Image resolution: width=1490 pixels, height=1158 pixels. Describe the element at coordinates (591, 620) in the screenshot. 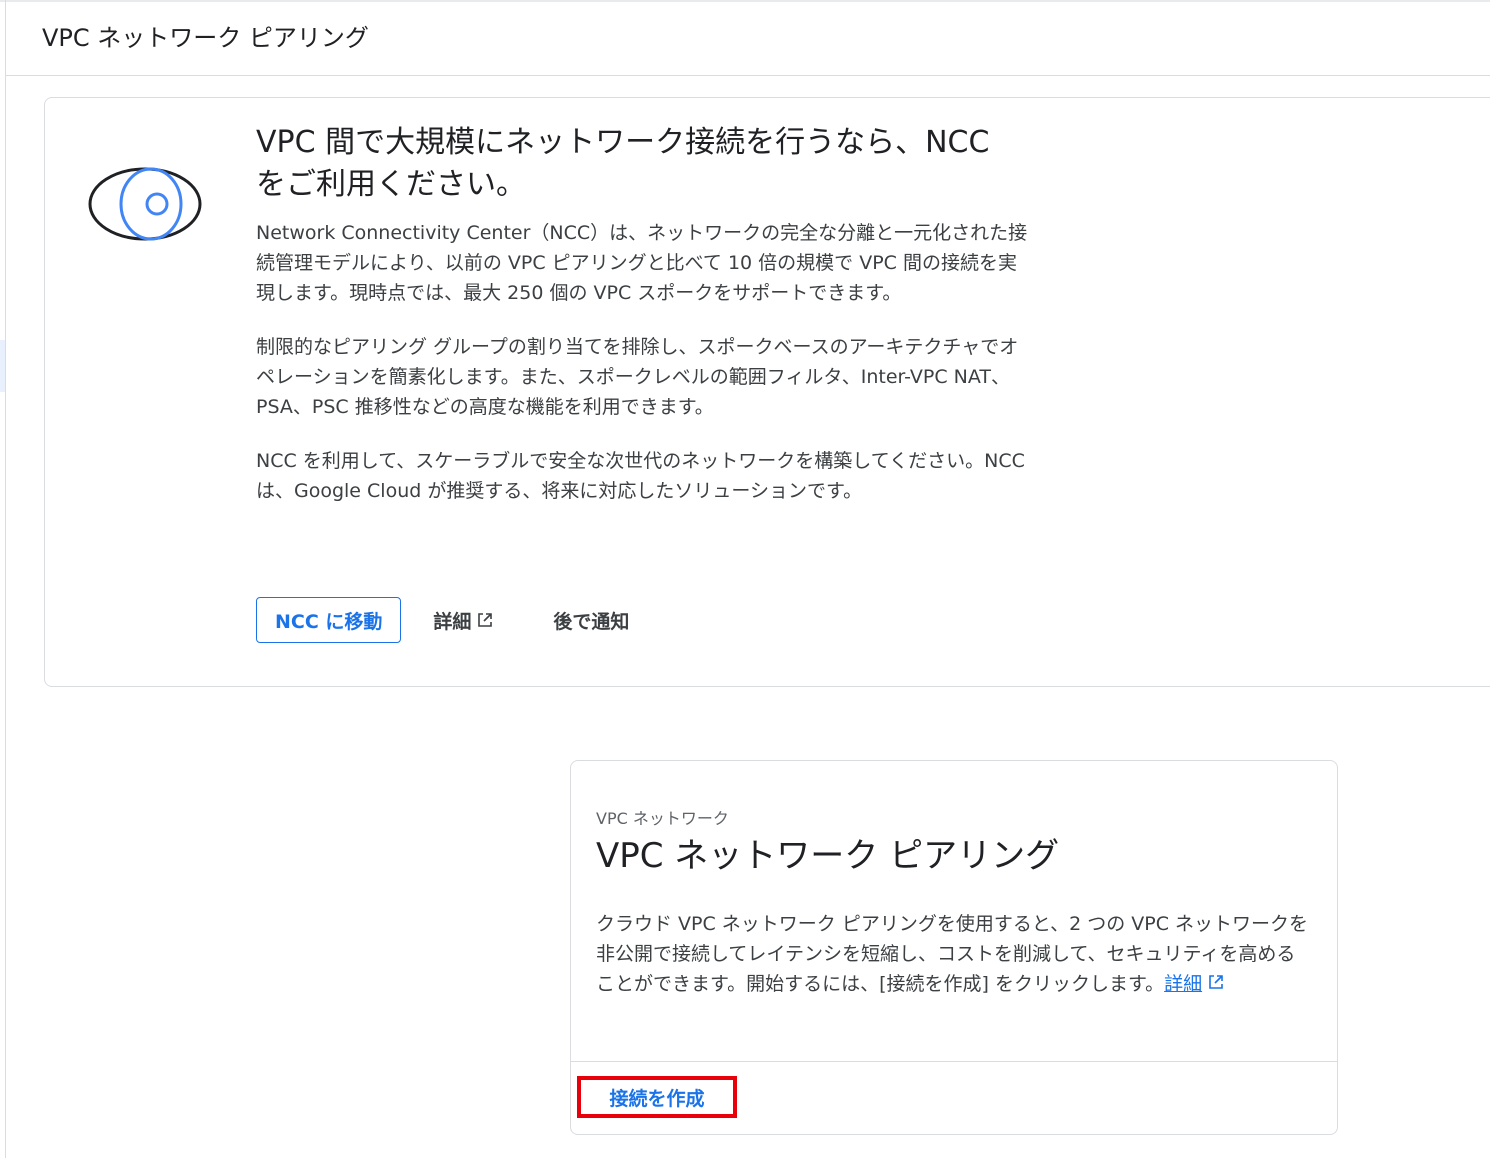

I see `remind-later-button: 後で通知` at that location.